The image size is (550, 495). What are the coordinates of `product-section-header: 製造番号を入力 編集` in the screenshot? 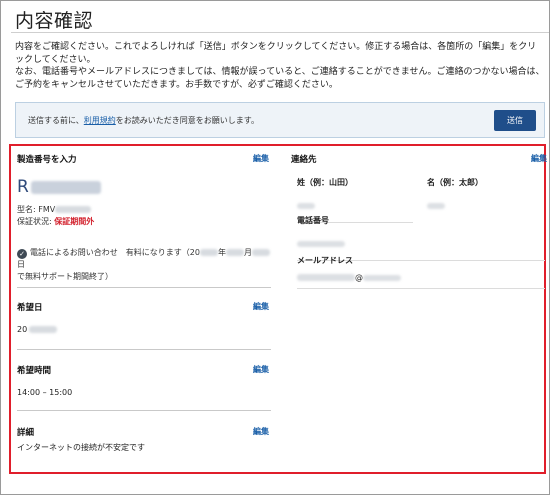 It's located at (144, 158).